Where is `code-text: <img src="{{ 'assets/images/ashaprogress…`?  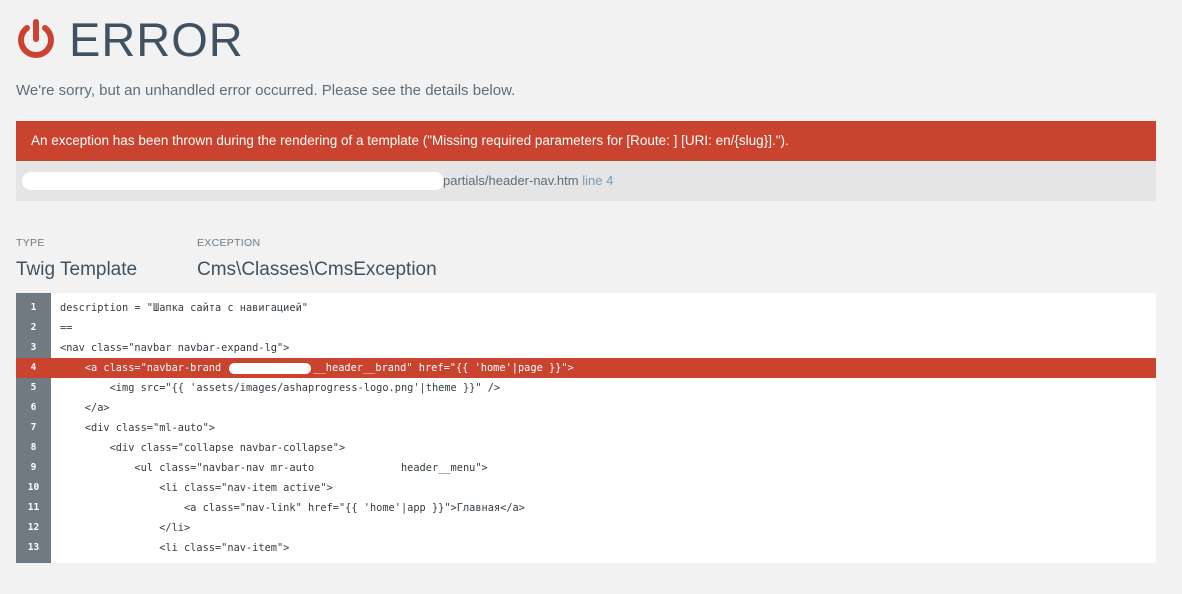 code-text: <img src="{{ 'assets/images/ashaprogress… is located at coordinates (280, 388).